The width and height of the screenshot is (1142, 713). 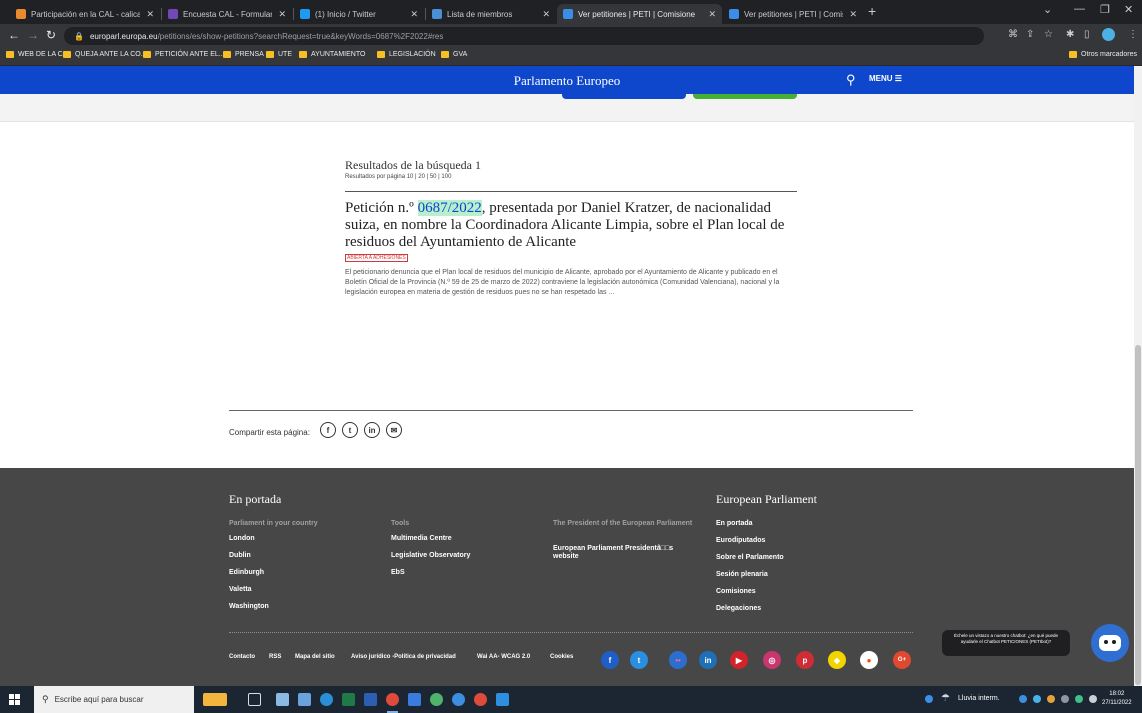 What do you see at coordinates (639, 660) in the screenshot?
I see `twitter-icon: t` at bounding box center [639, 660].